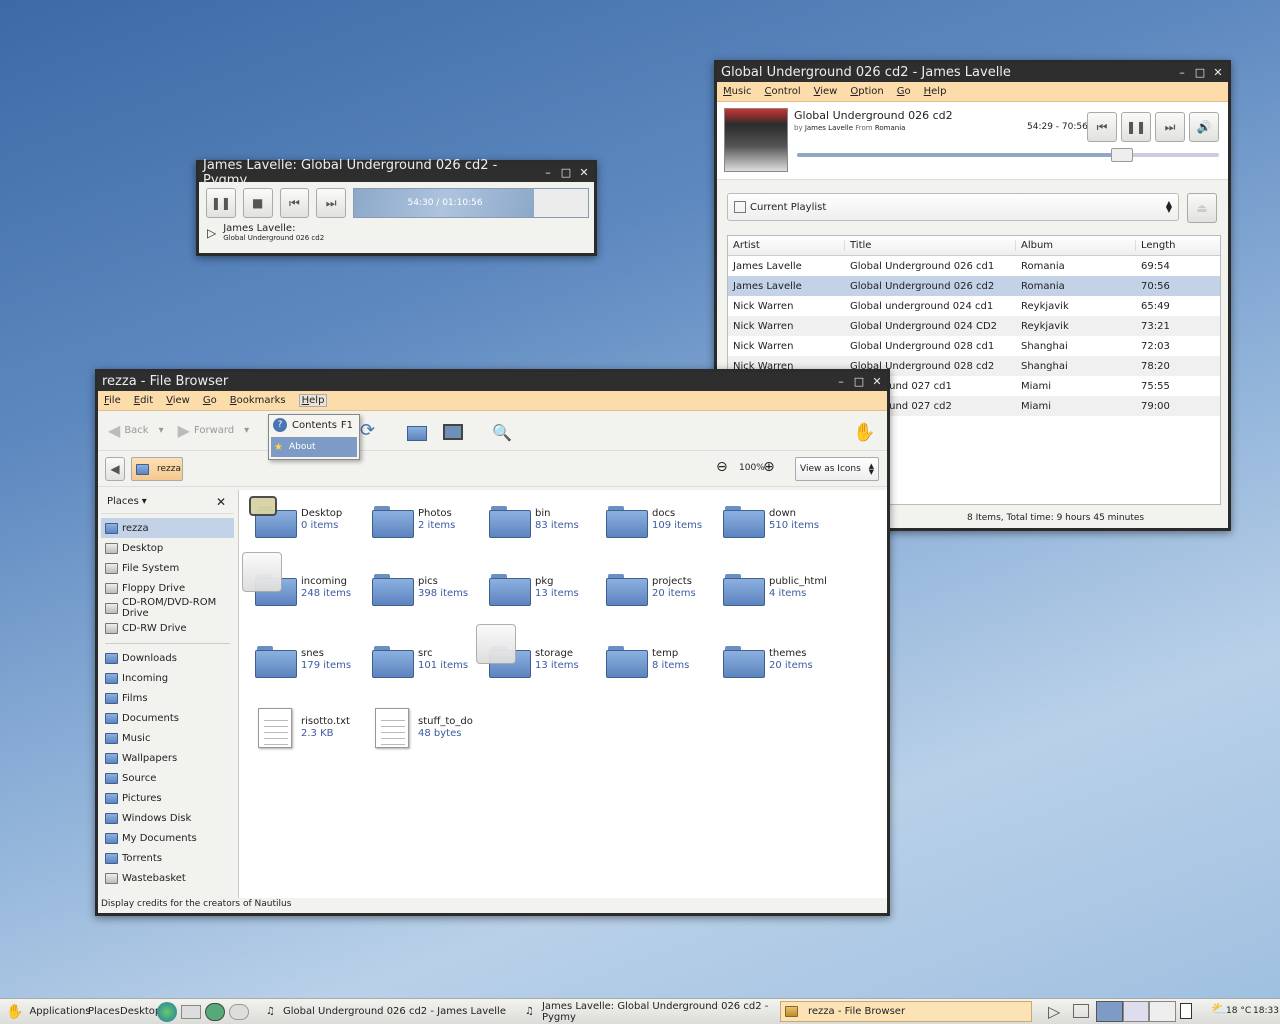 This screenshot has height=1024, width=1280. I want to click on file-item: risotto.txt 2.3 KB, so click(302, 728).